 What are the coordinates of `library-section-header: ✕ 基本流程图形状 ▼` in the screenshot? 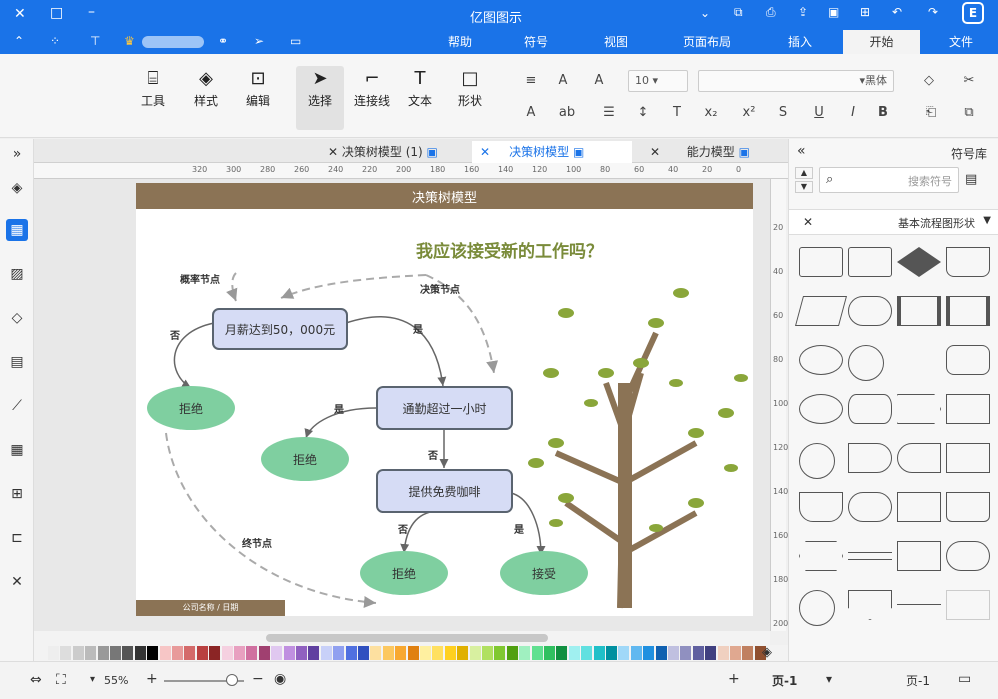 It's located at (893, 222).